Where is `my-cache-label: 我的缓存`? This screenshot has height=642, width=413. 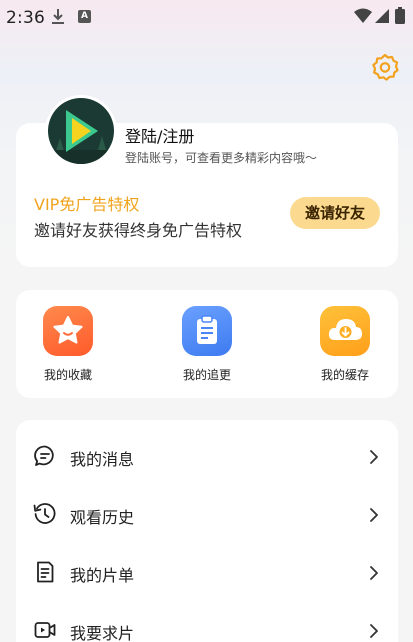
my-cache-label: 我的缓存 is located at coordinates (344, 375).